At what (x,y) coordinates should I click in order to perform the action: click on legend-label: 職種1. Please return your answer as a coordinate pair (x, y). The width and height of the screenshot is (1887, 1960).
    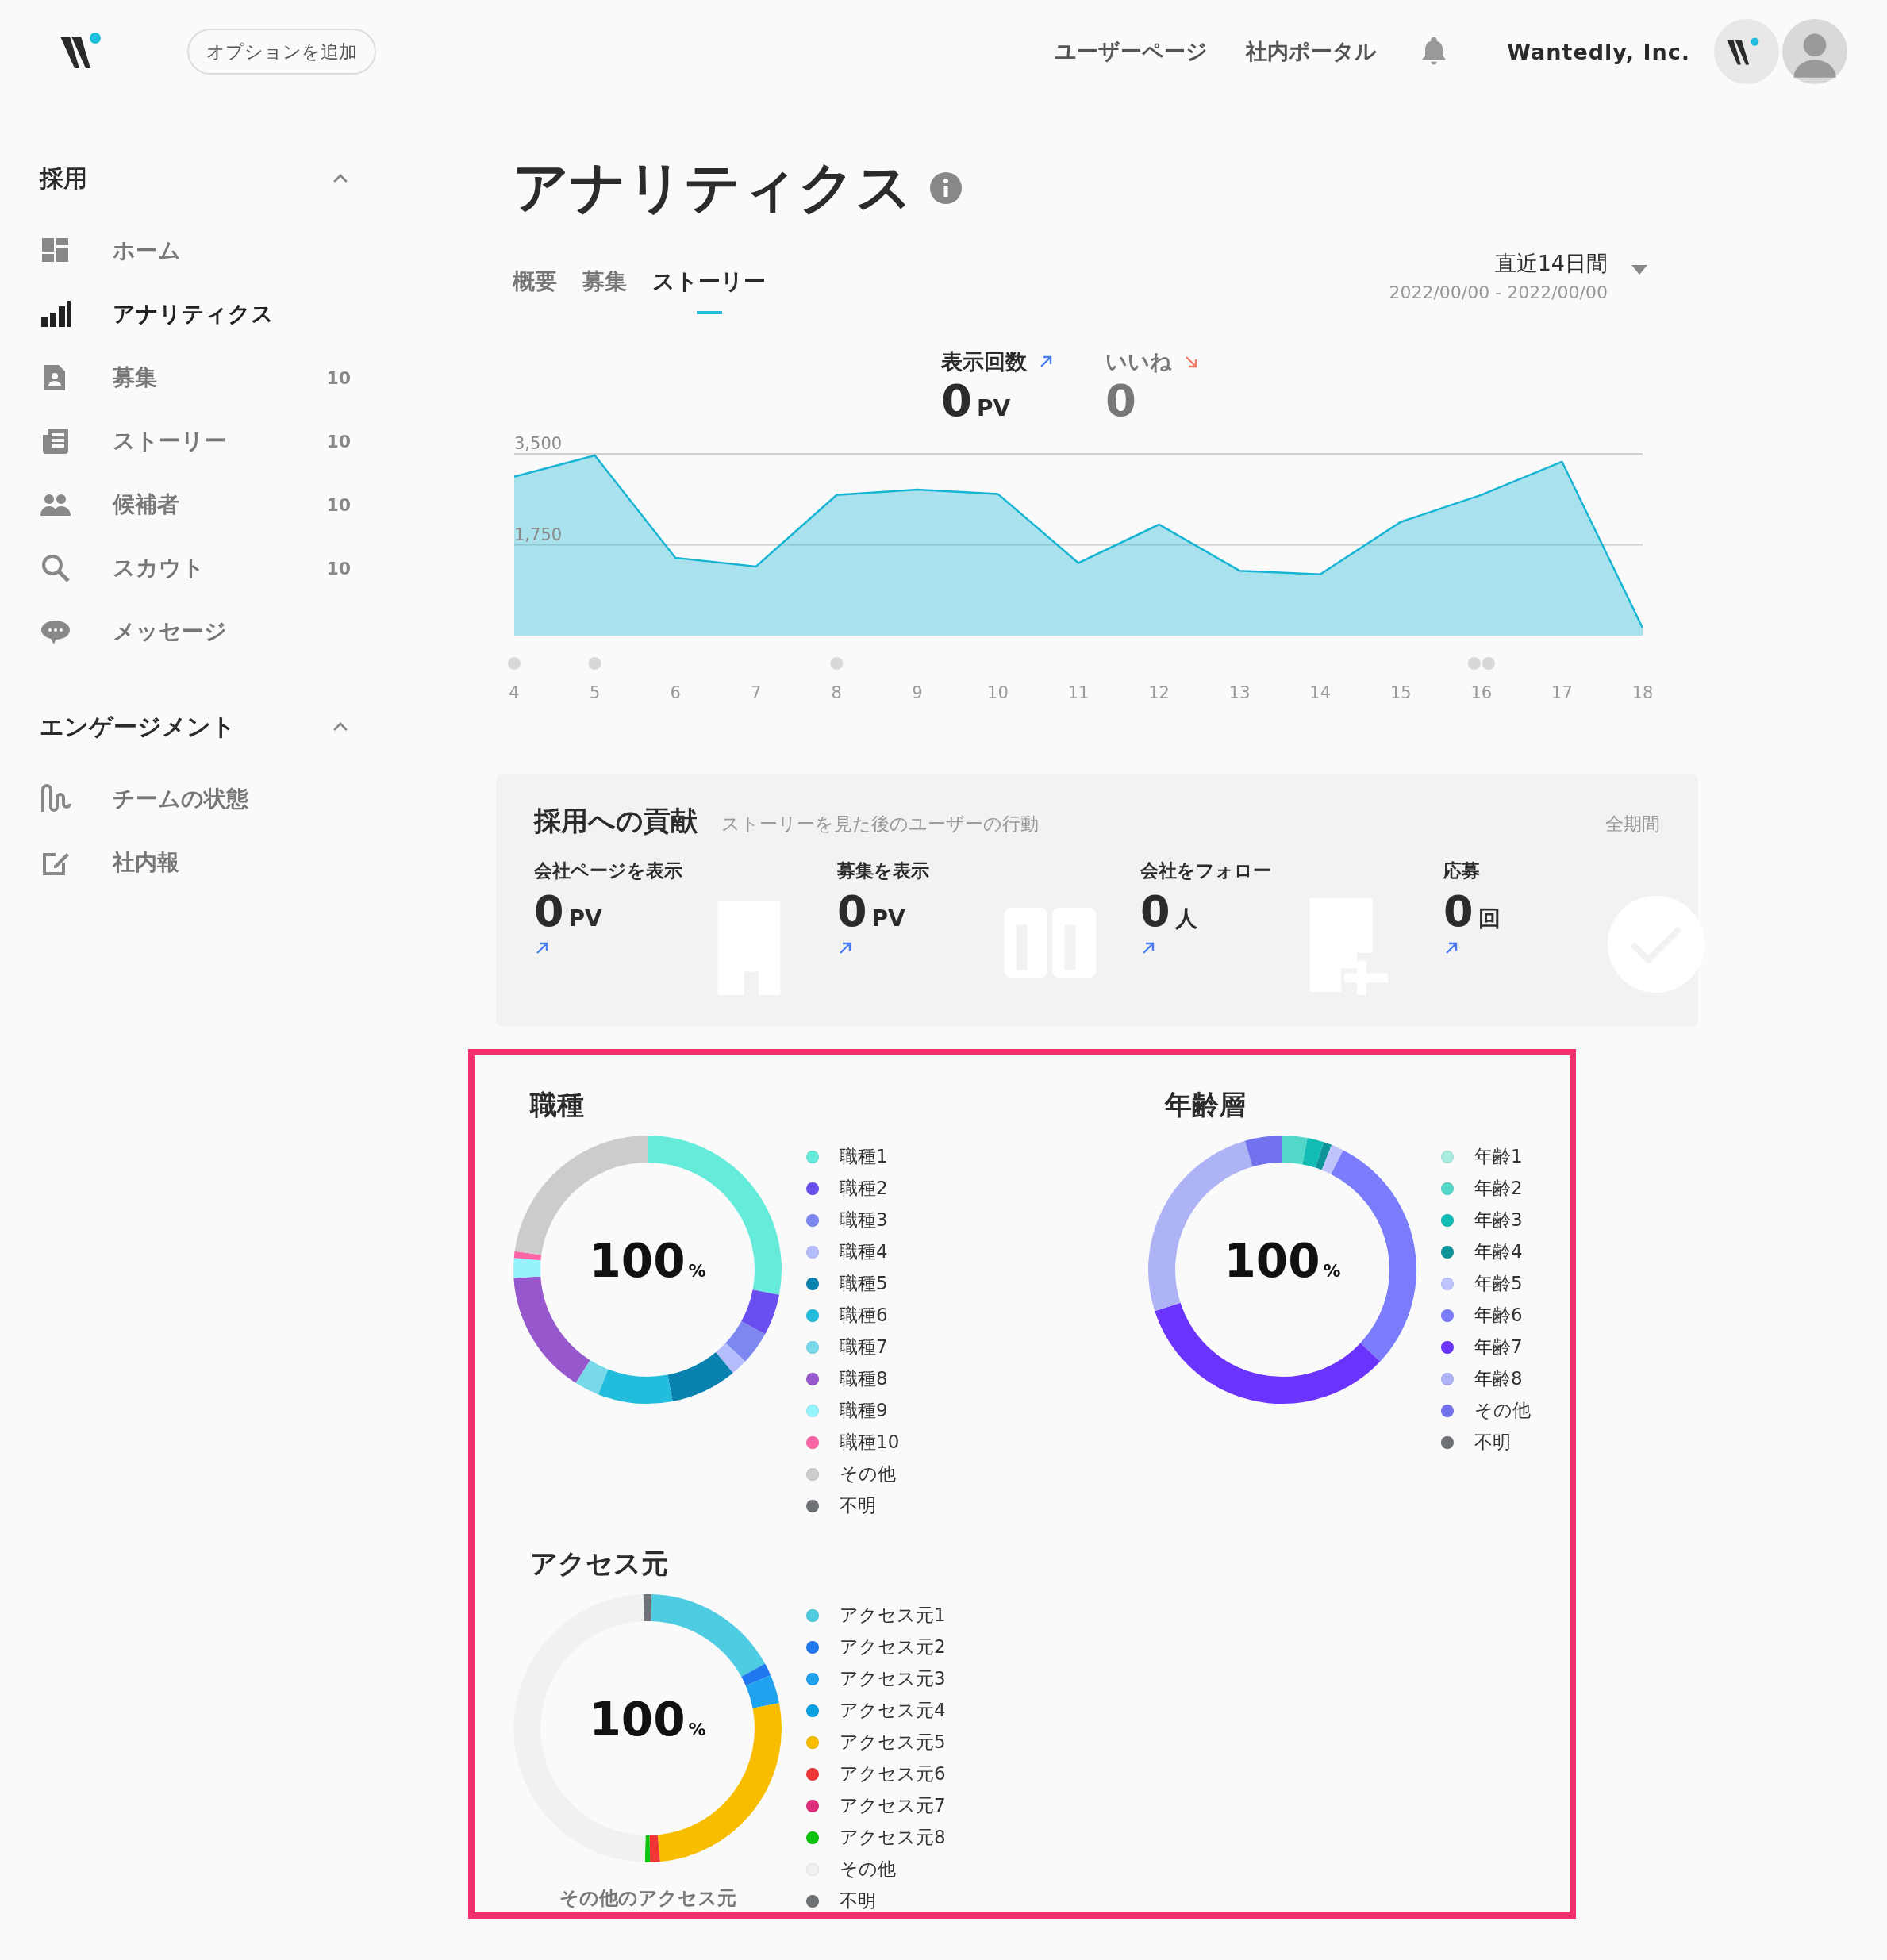
    Looking at the image, I should click on (864, 1157).